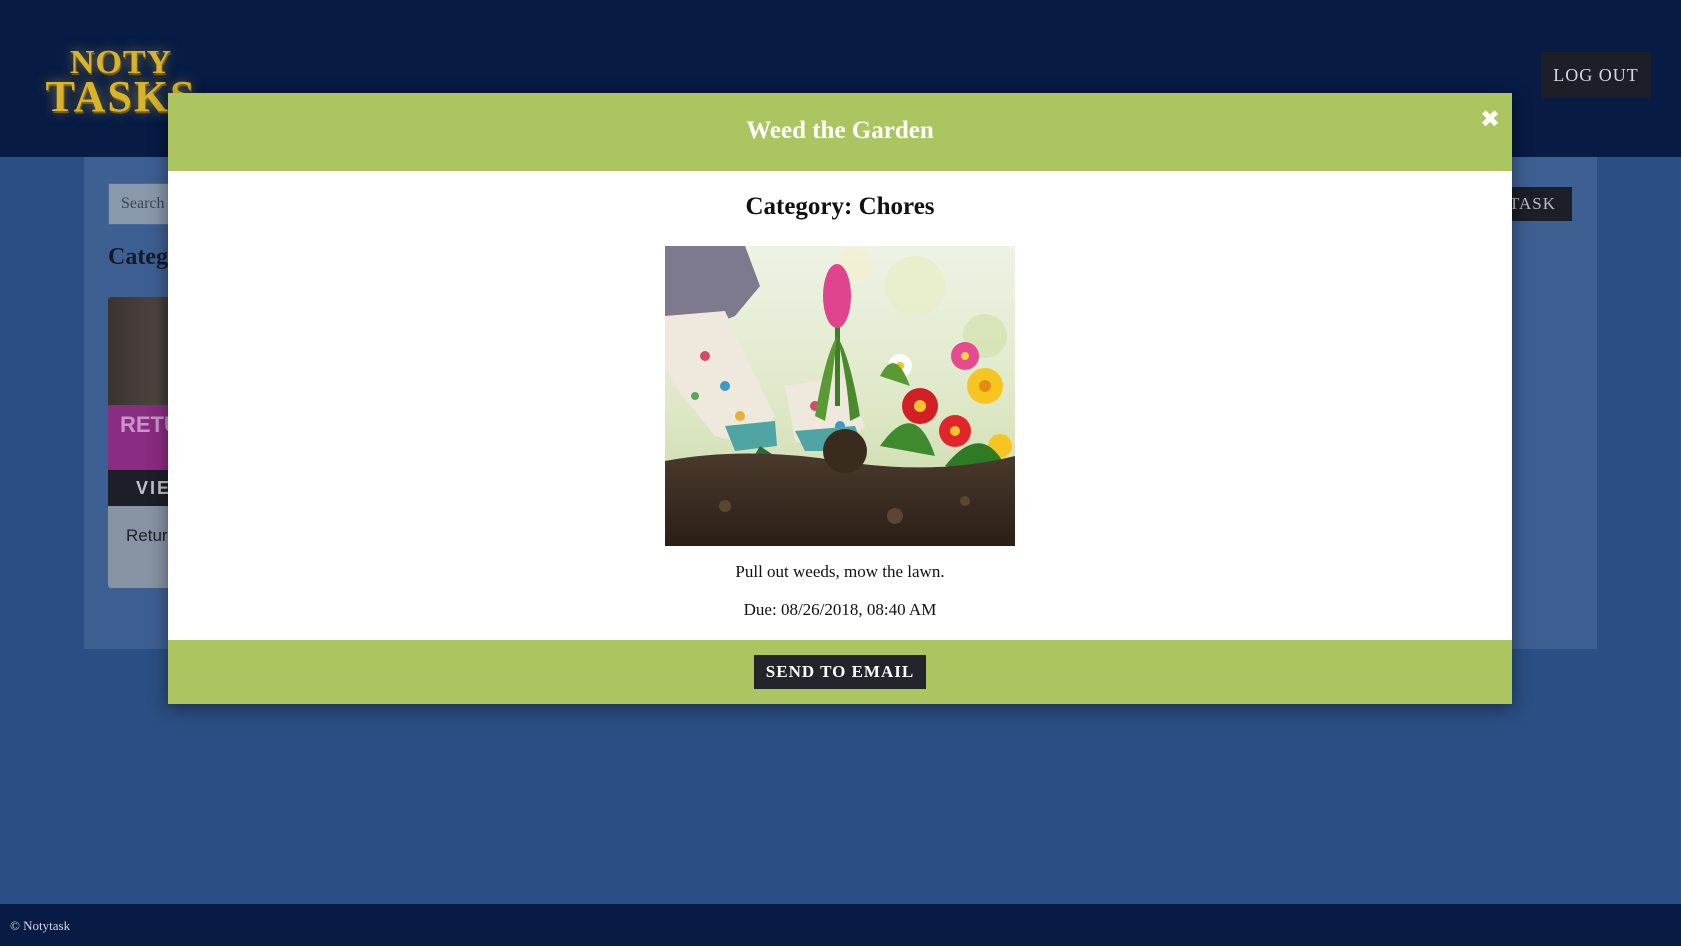 This screenshot has height=946, width=1681. What do you see at coordinates (1490, 119) in the screenshot?
I see `close-icon: ✖` at bounding box center [1490, 119].